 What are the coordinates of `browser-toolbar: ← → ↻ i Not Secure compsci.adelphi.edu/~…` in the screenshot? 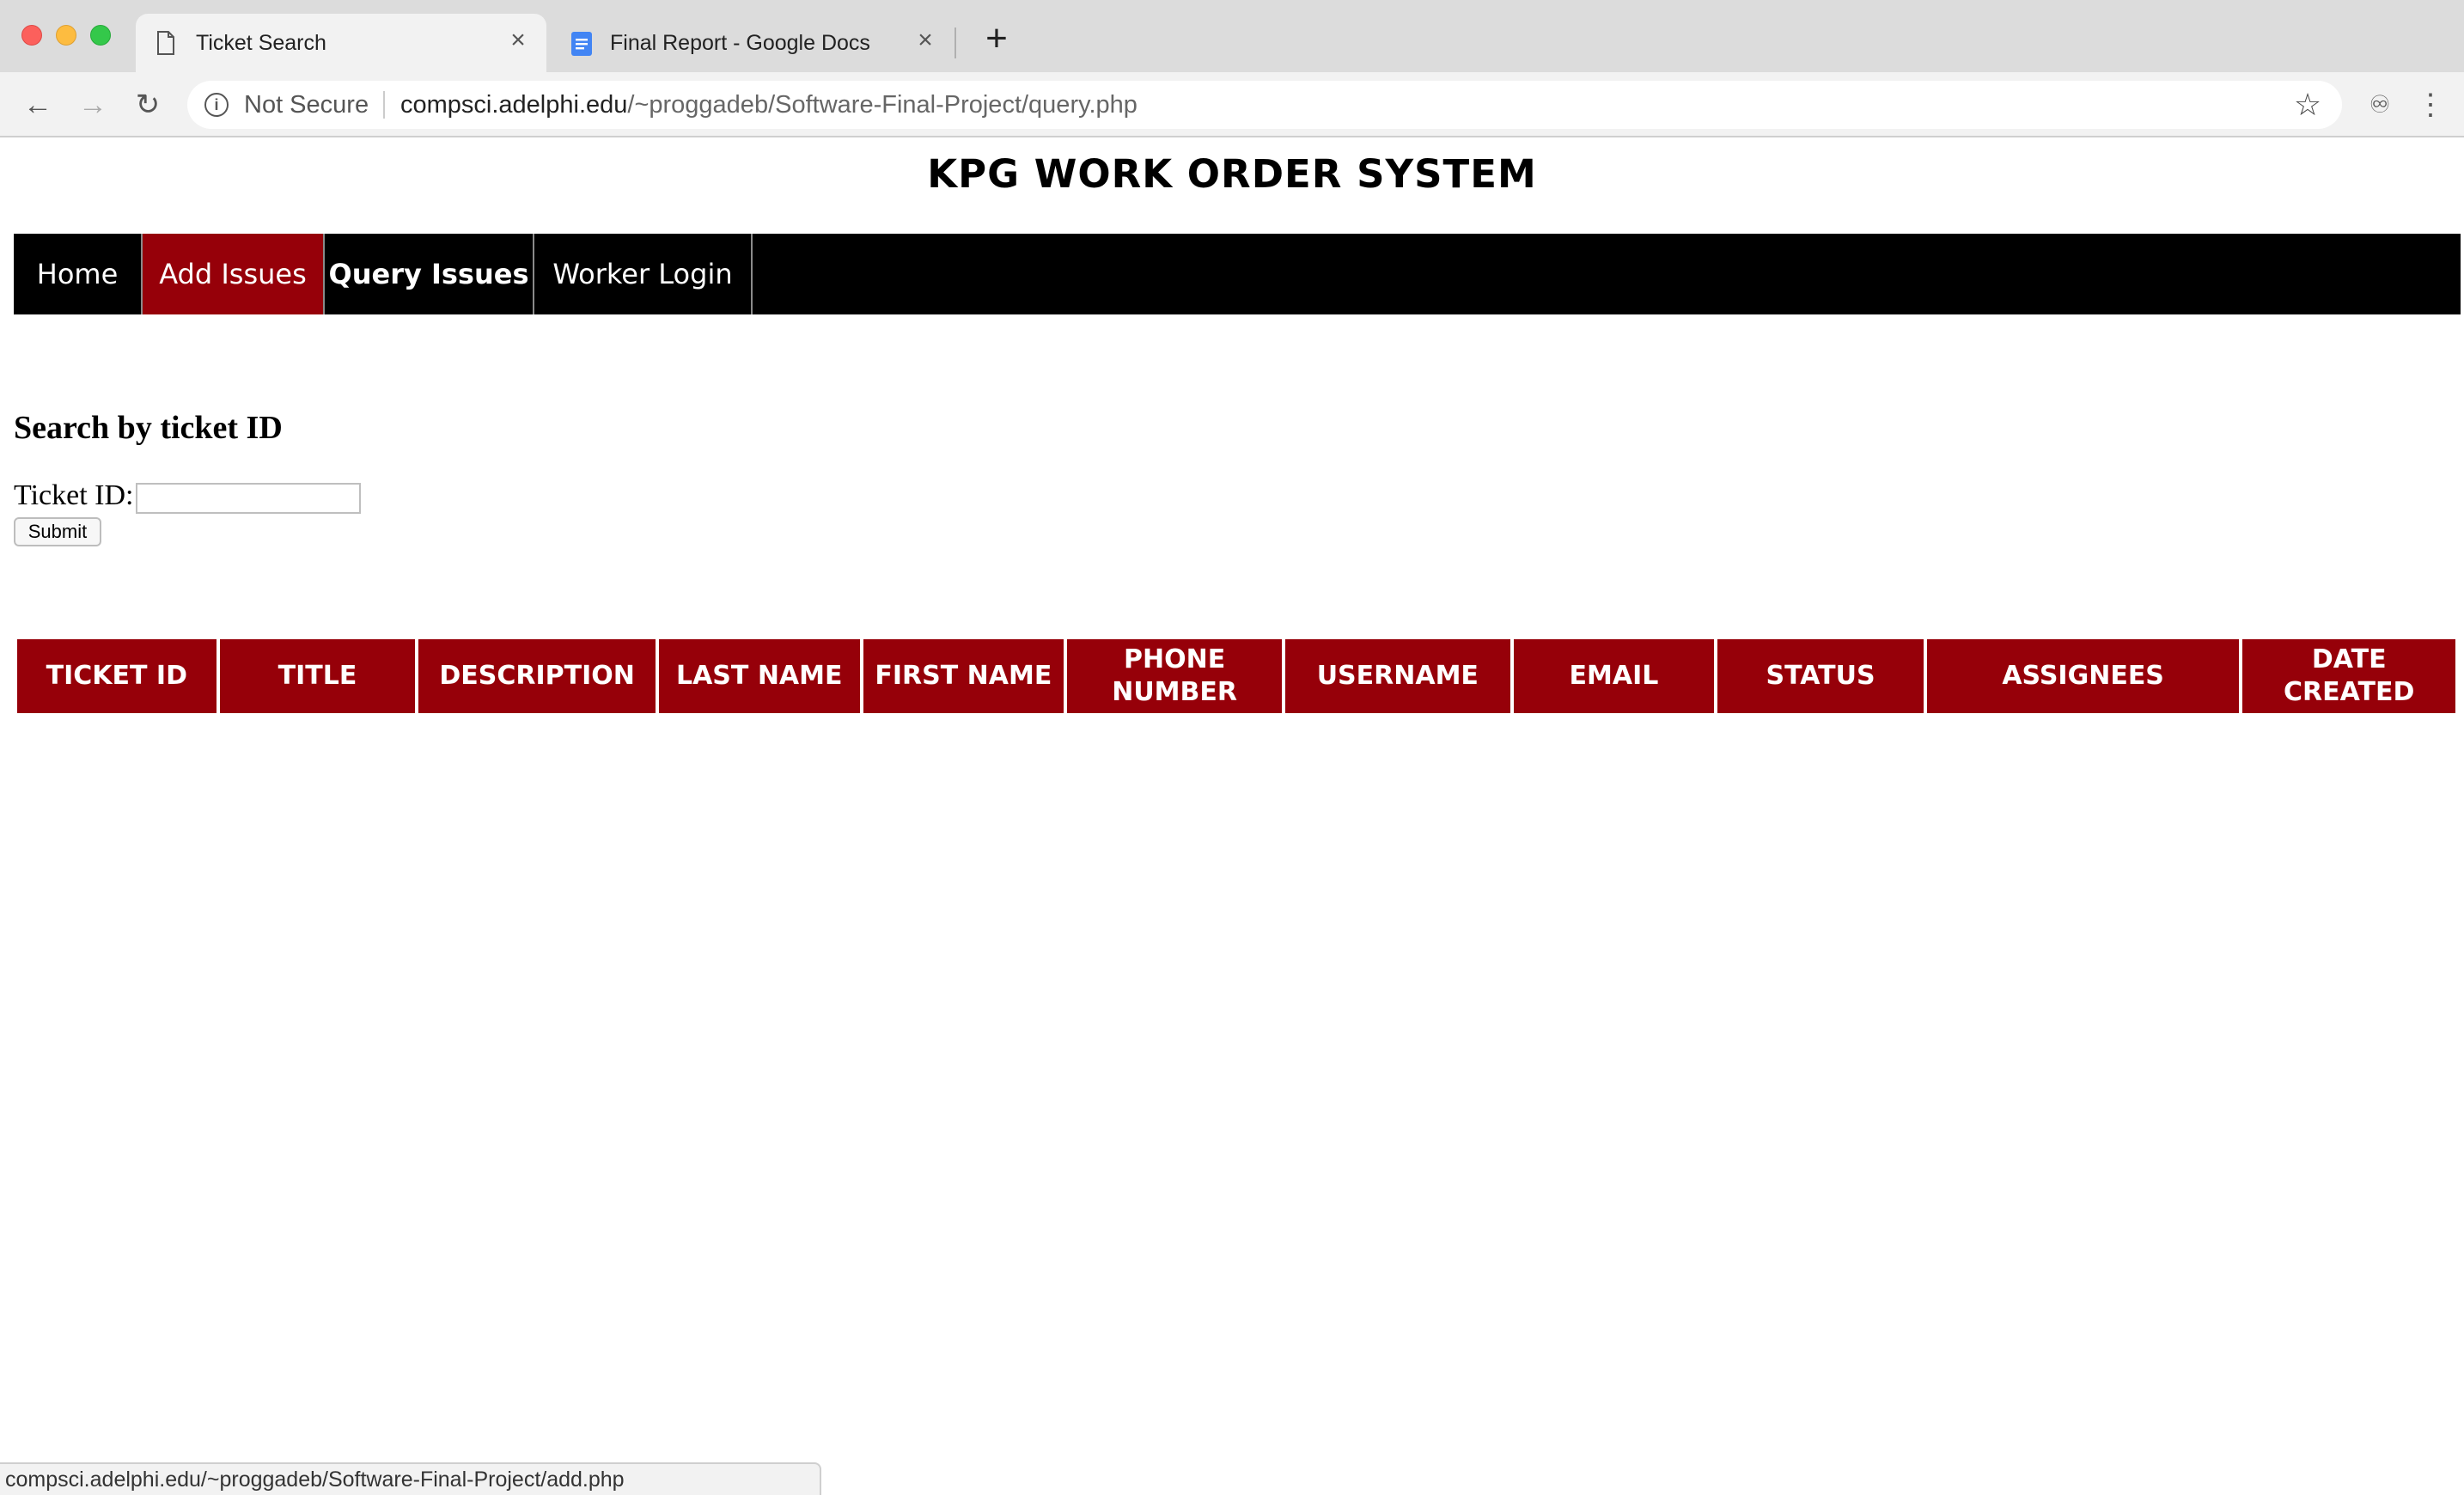 It's located at (1232, 104).